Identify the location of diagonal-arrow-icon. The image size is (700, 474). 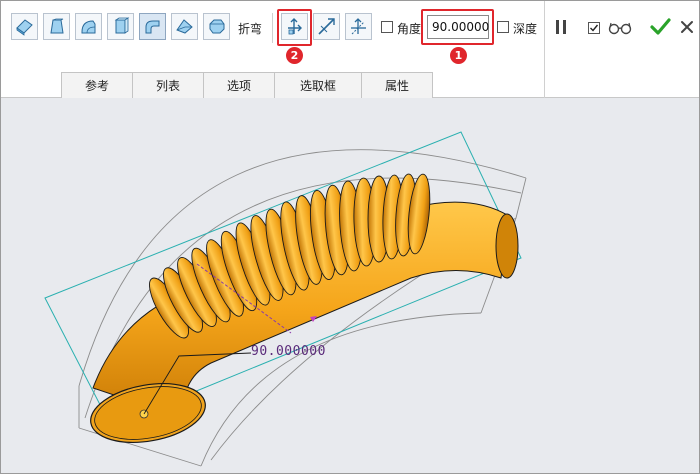
(326, 26).